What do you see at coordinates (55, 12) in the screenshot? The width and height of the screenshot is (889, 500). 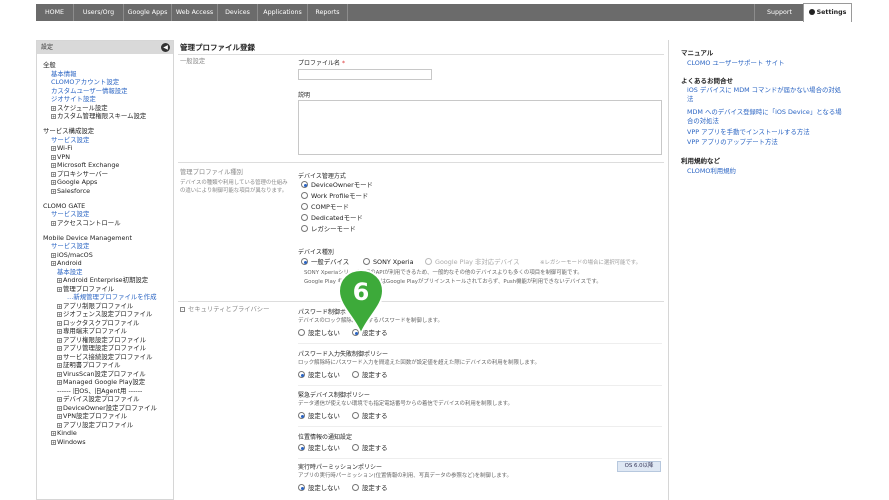 I see `nav-home: HOME` at bounding box center [55, 12].